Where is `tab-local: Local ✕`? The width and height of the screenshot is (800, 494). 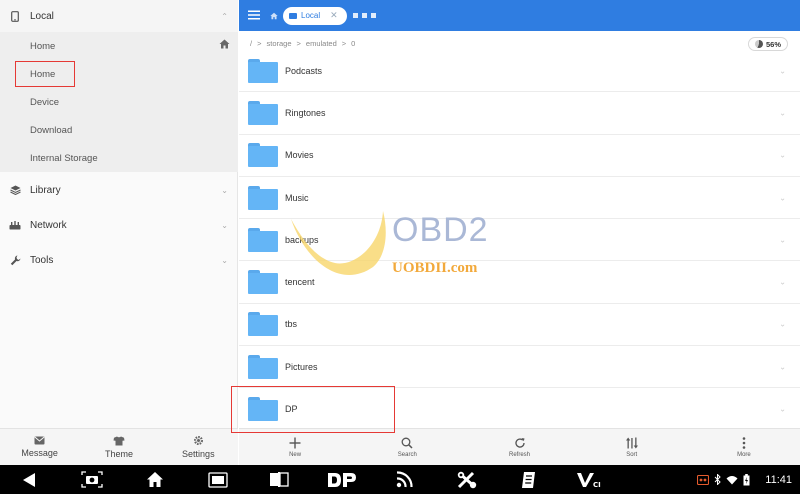
tab-local: Local ✕ is located at coordinates (315, 15).